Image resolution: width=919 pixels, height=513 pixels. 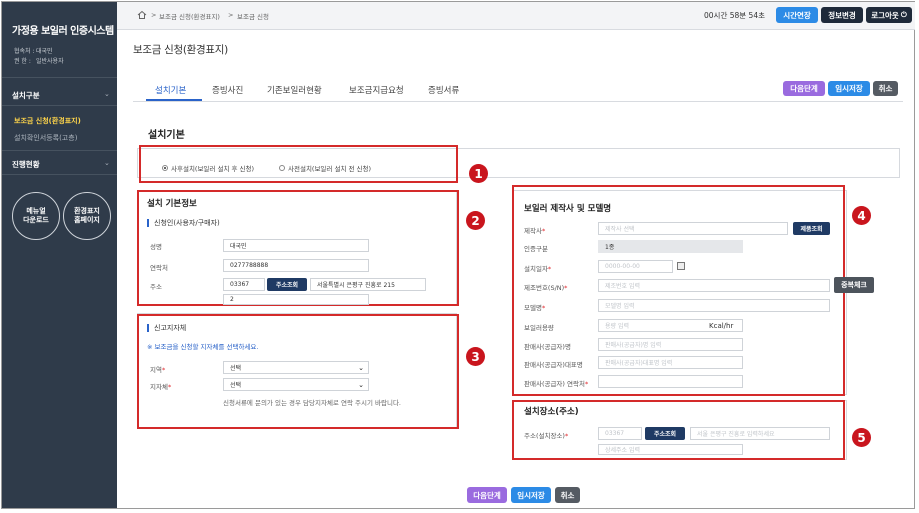 I want to click on model-field: 모델명 입력, so click(x=714, y=305).